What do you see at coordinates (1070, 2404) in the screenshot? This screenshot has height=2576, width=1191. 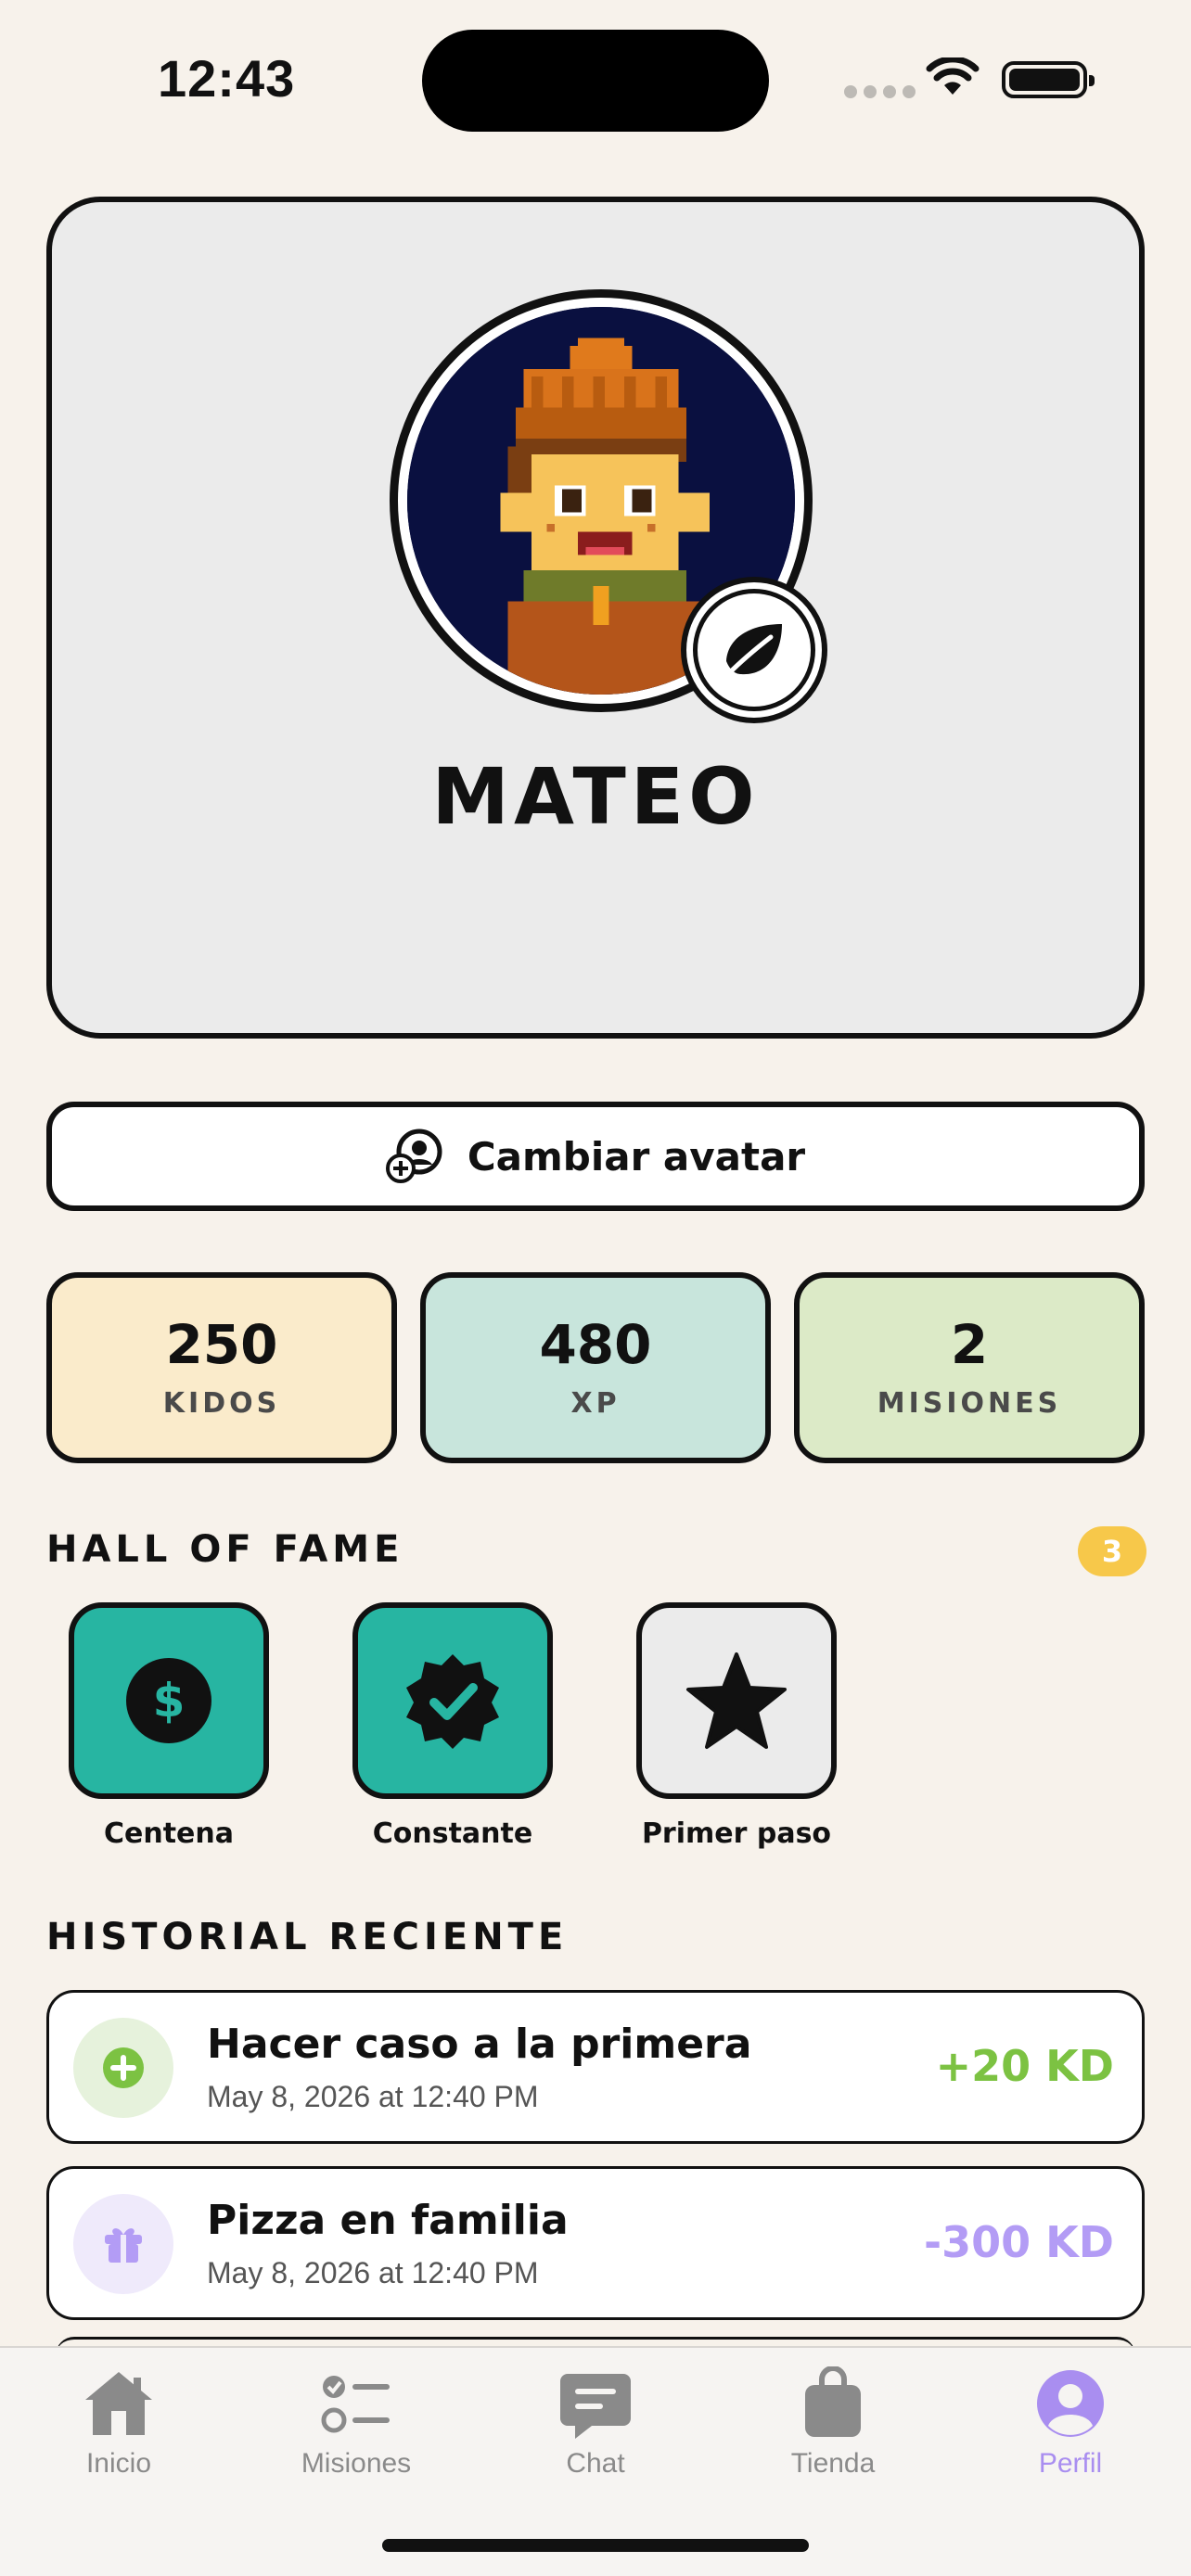 I see `person-circle-icon` at bounding box center [1070, 2404].